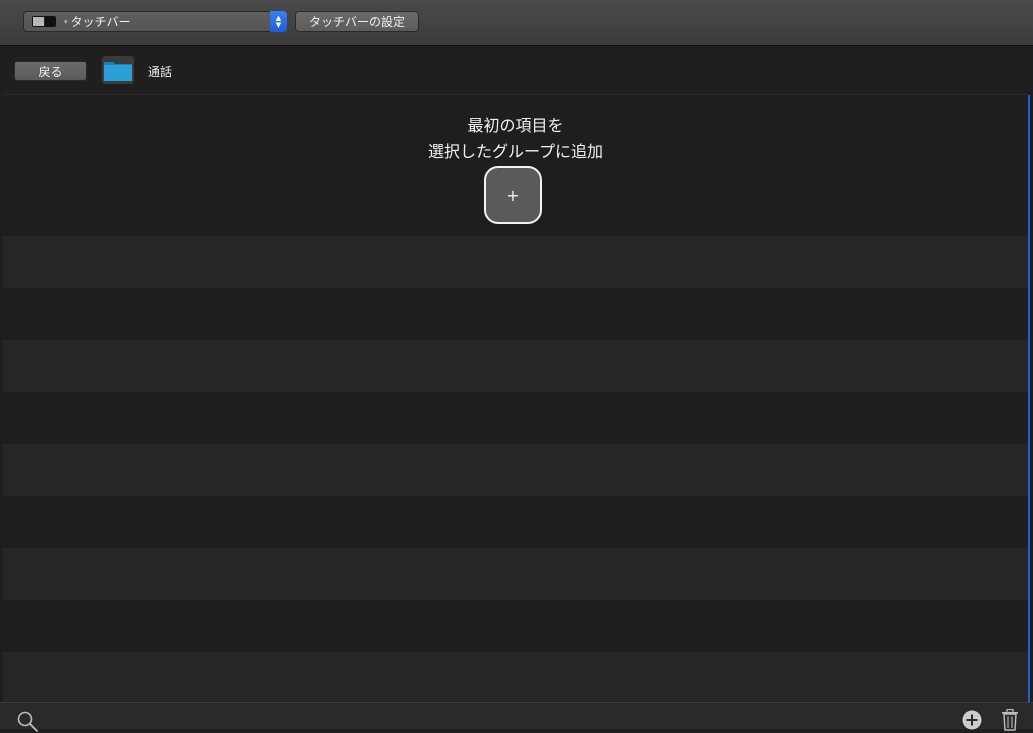 Image resolution: width=1033 pixels, height=733 pixels. What do you see at coordinates (278, 21) in the screenshot?
I see `popup-stepper-icon: ▲ ▼` at bounding box center [278, 21].